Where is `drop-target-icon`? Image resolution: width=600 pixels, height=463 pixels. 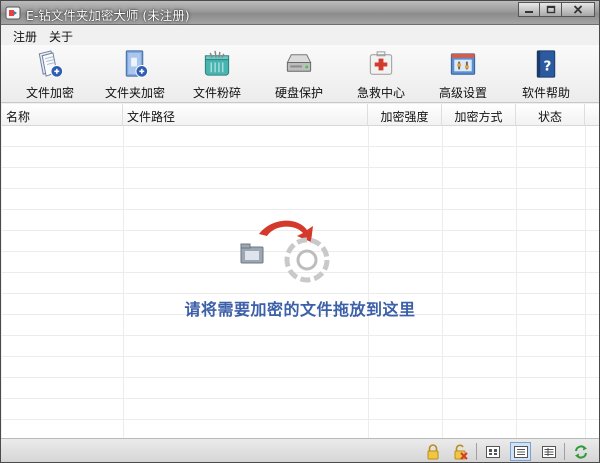 drop-target-icon is located at coordinates (307, 260).